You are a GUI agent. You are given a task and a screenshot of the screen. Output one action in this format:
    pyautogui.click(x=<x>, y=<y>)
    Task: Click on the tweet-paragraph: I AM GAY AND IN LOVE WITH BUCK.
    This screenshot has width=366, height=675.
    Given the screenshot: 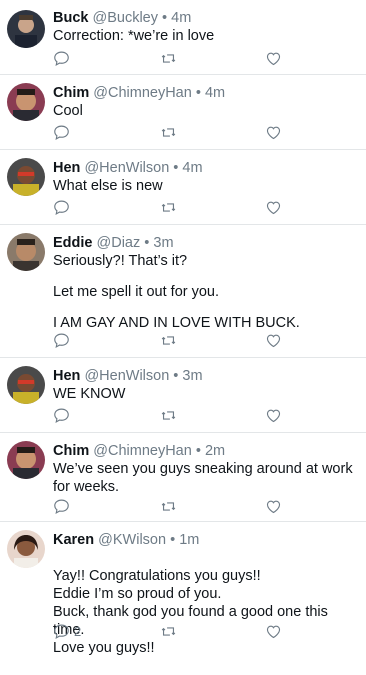 What is the action you would take?
    pyautogui.click(x=176, y=323)
    